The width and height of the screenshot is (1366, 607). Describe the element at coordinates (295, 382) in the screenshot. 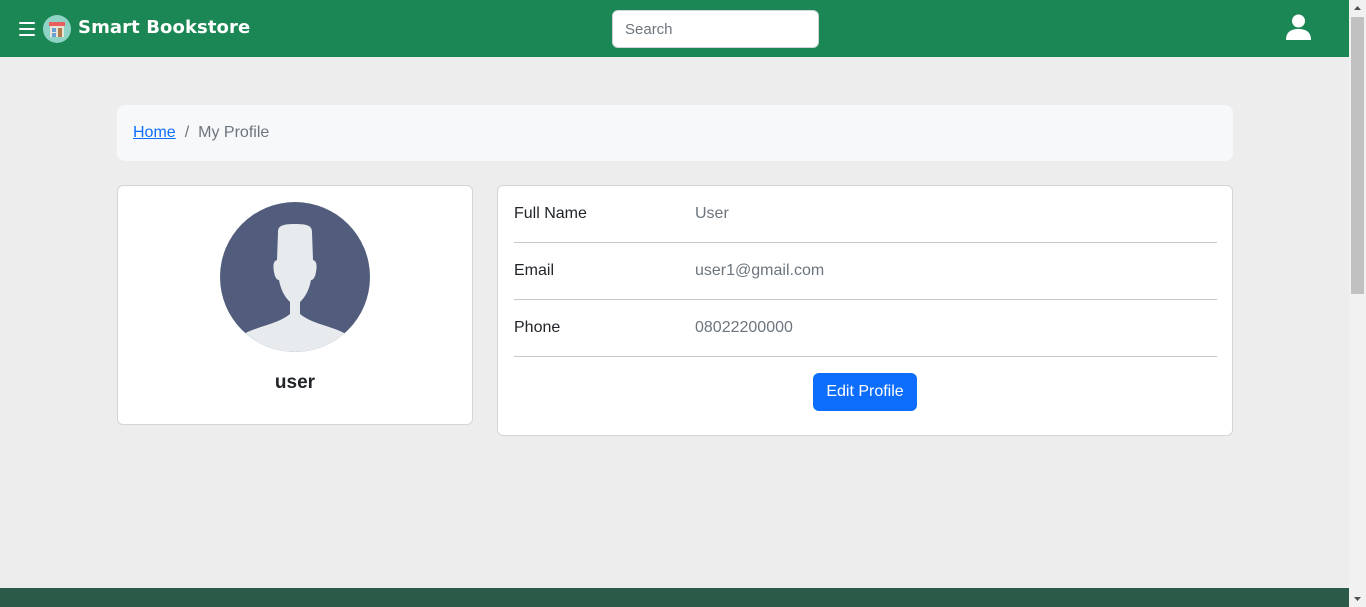

I see `profile-username: user` at that location.